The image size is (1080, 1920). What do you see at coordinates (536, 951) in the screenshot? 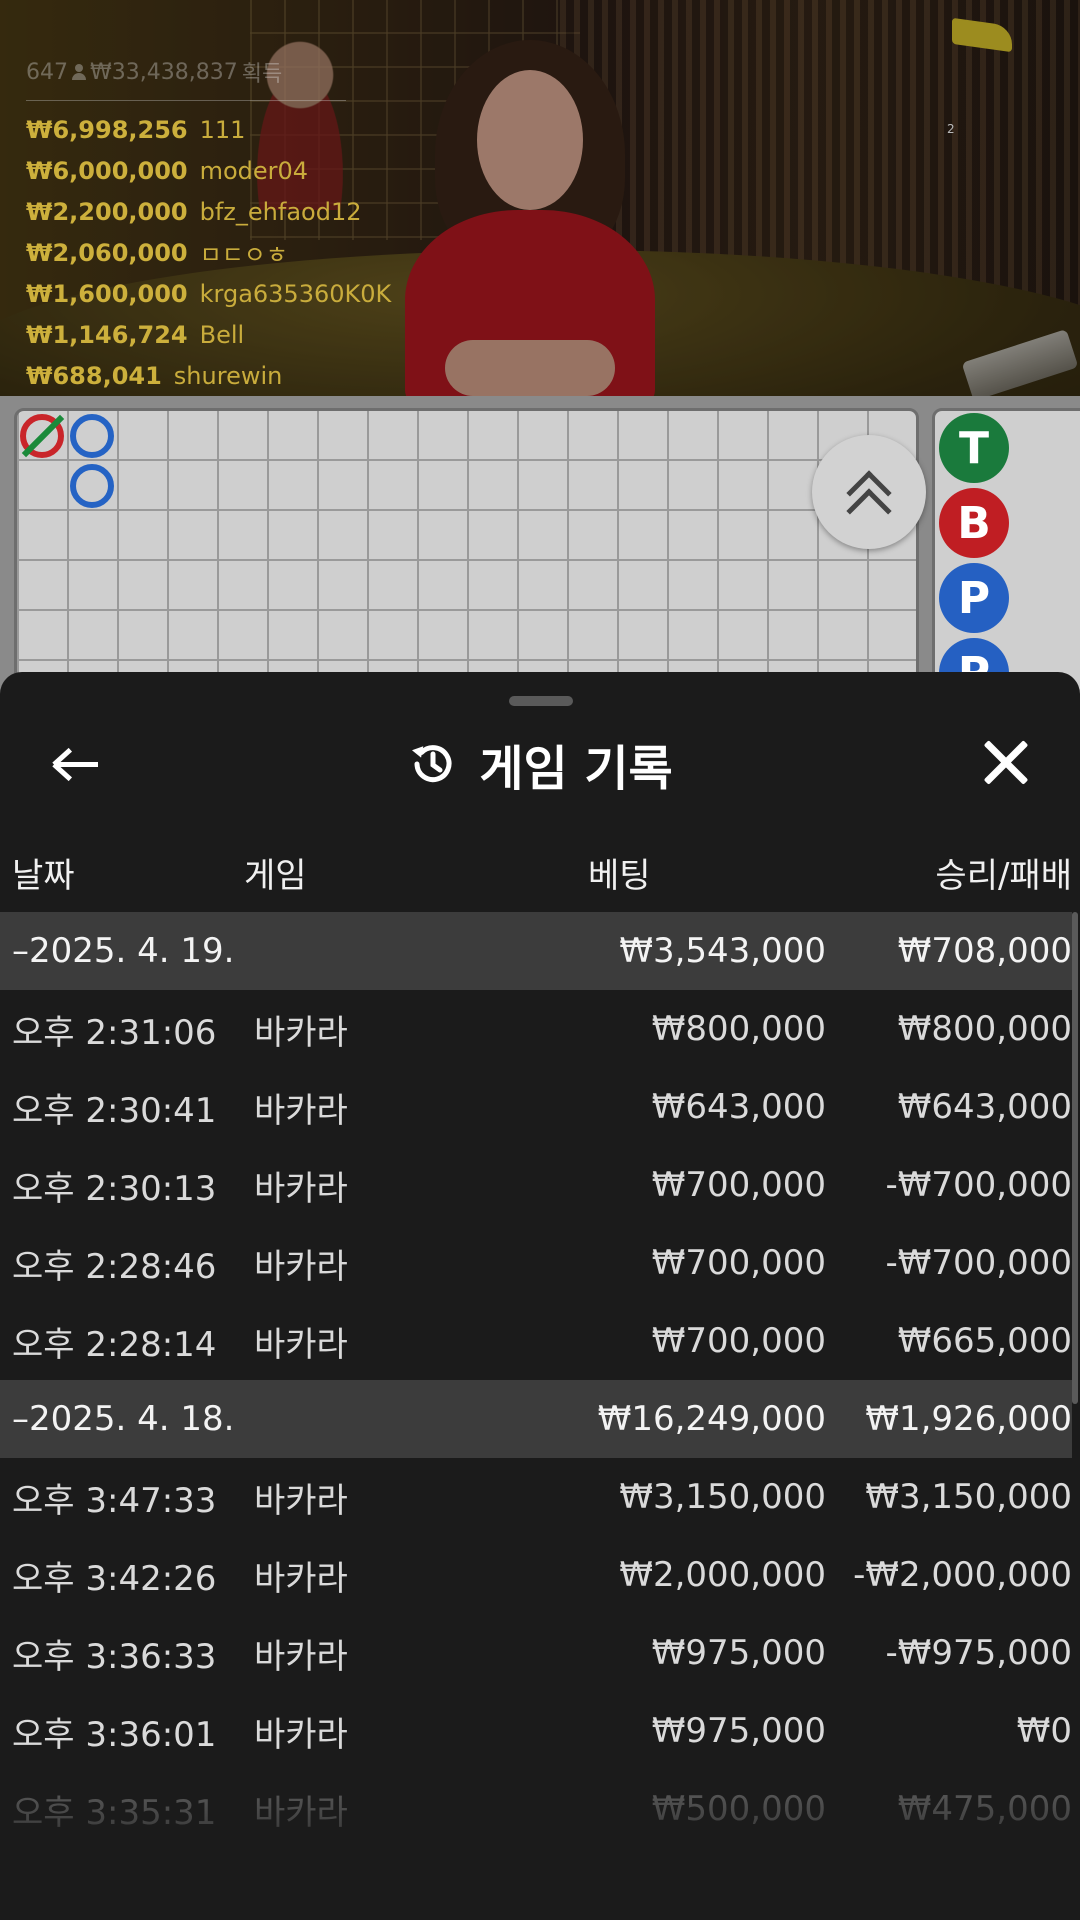
I see `date-group-row: –2025. 4. 19. ₩3,543,000 ₩708,000` at bounding box center [536, 951].